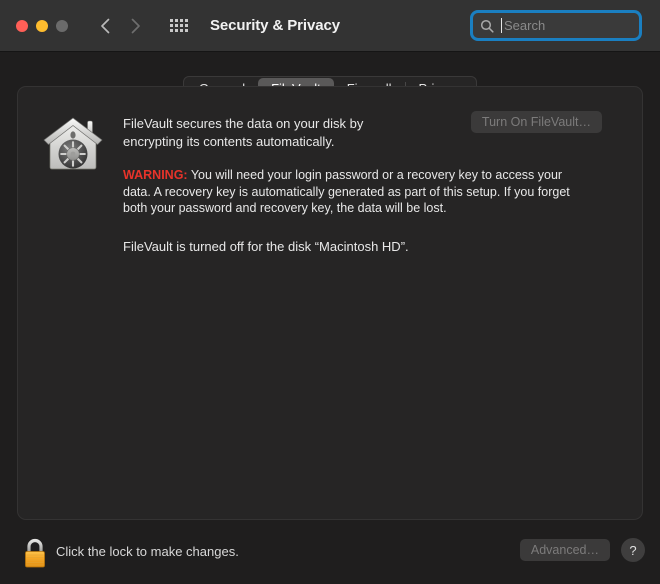 Image resolution: width=660 pixels, height=584 pixels. I want to click on closed-padlock-icon, so click(35, 553).